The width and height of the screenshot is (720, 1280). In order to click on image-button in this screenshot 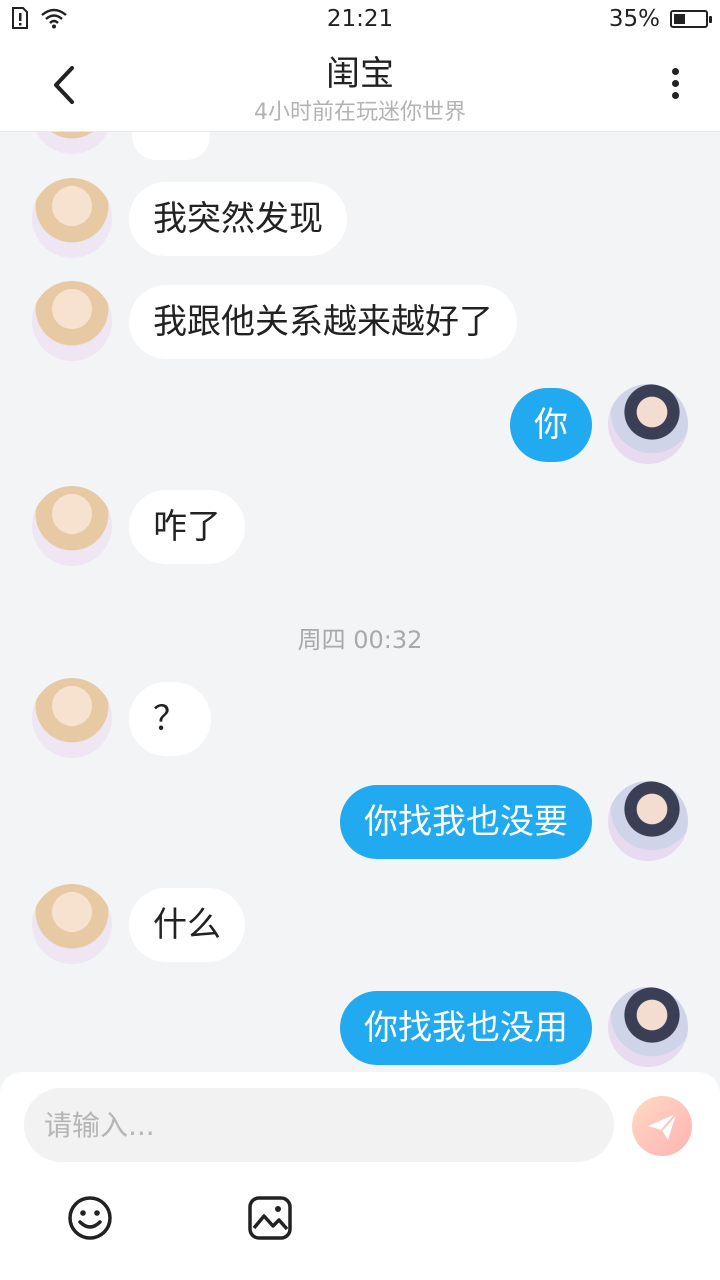, I will do `click(270, 1218)`.